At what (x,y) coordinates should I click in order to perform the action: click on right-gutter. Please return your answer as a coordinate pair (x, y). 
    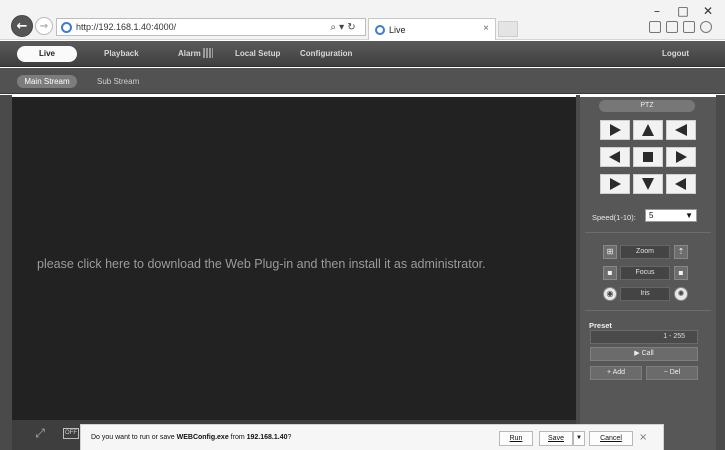
    Looking at the image, I should click on (720, 272).